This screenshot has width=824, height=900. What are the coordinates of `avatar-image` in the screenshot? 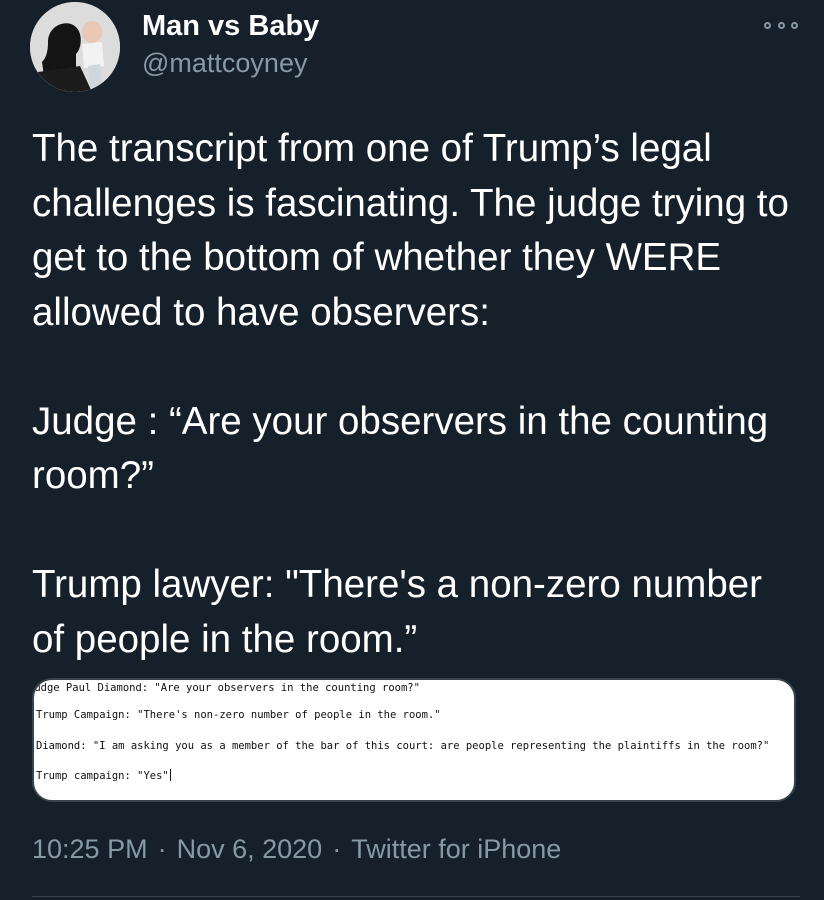 It's located at (75, 47).